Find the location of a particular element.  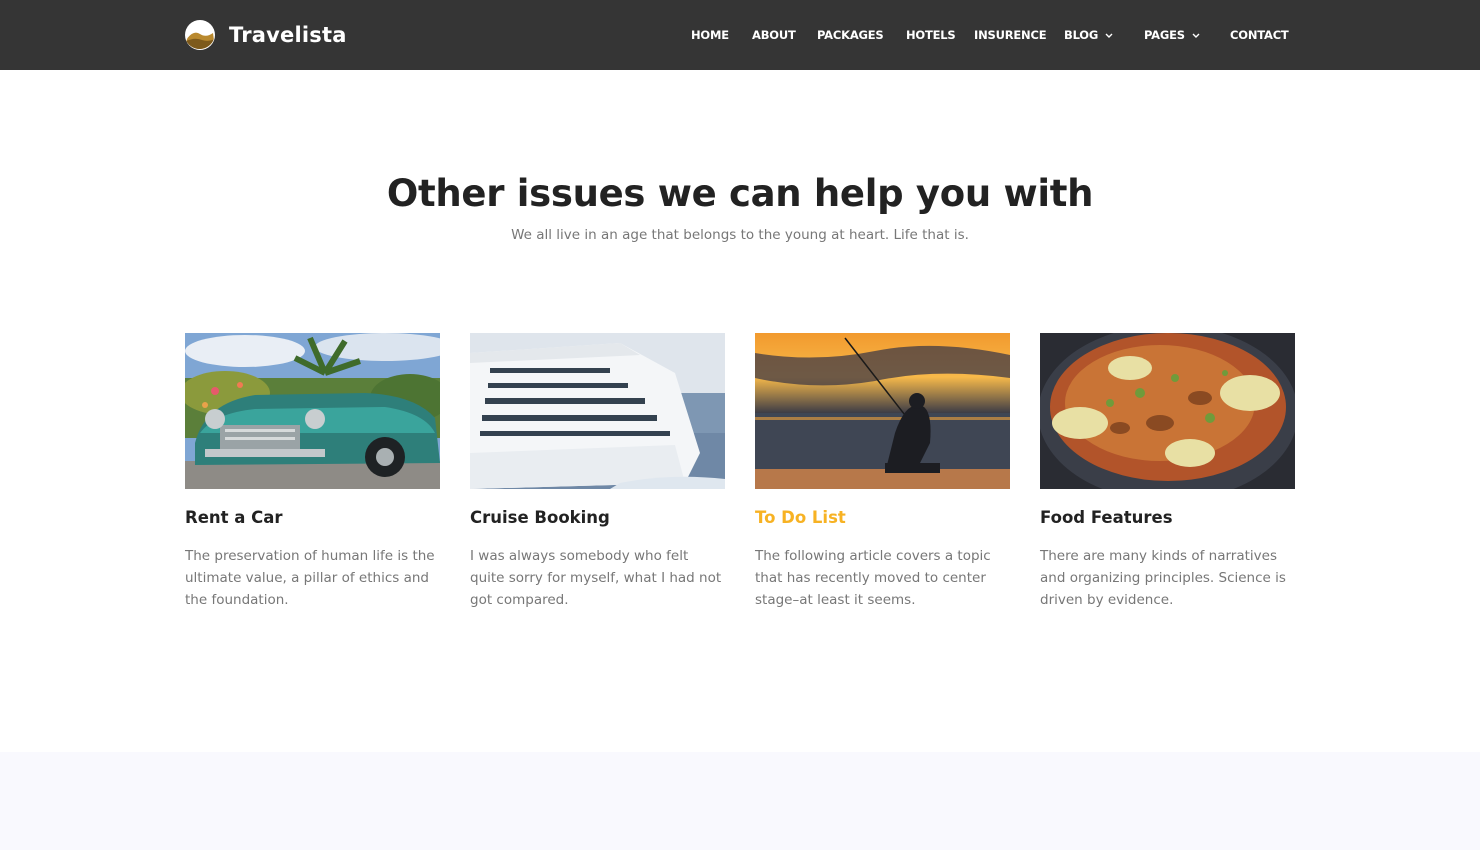

section-title: Other issues we can help you with is located at coordinates (740, 193).